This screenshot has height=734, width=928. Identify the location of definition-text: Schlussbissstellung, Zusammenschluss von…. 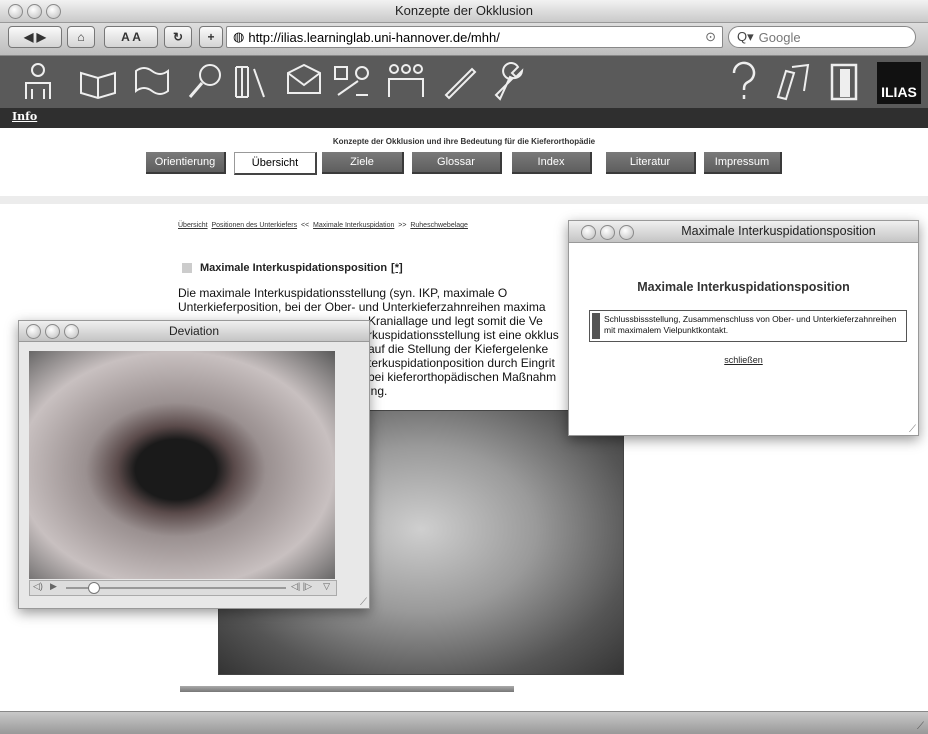
(750, 324).